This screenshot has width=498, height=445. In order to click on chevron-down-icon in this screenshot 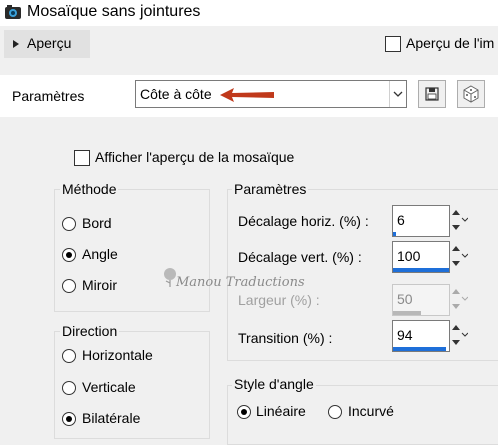, I will do `click(397, 94)`.